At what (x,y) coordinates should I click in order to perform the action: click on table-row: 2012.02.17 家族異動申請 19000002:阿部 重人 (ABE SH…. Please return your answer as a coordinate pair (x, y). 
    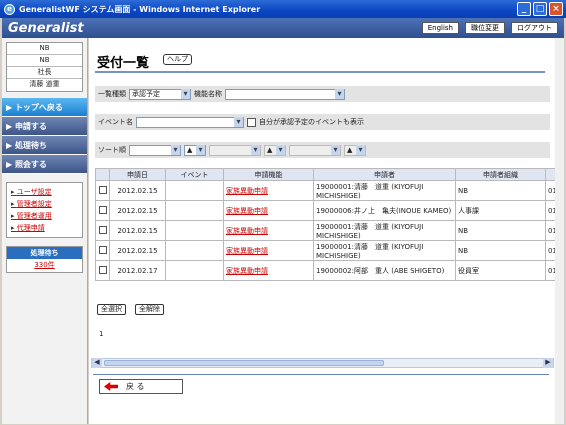
    Looking at the image, I should click on (327, 270).